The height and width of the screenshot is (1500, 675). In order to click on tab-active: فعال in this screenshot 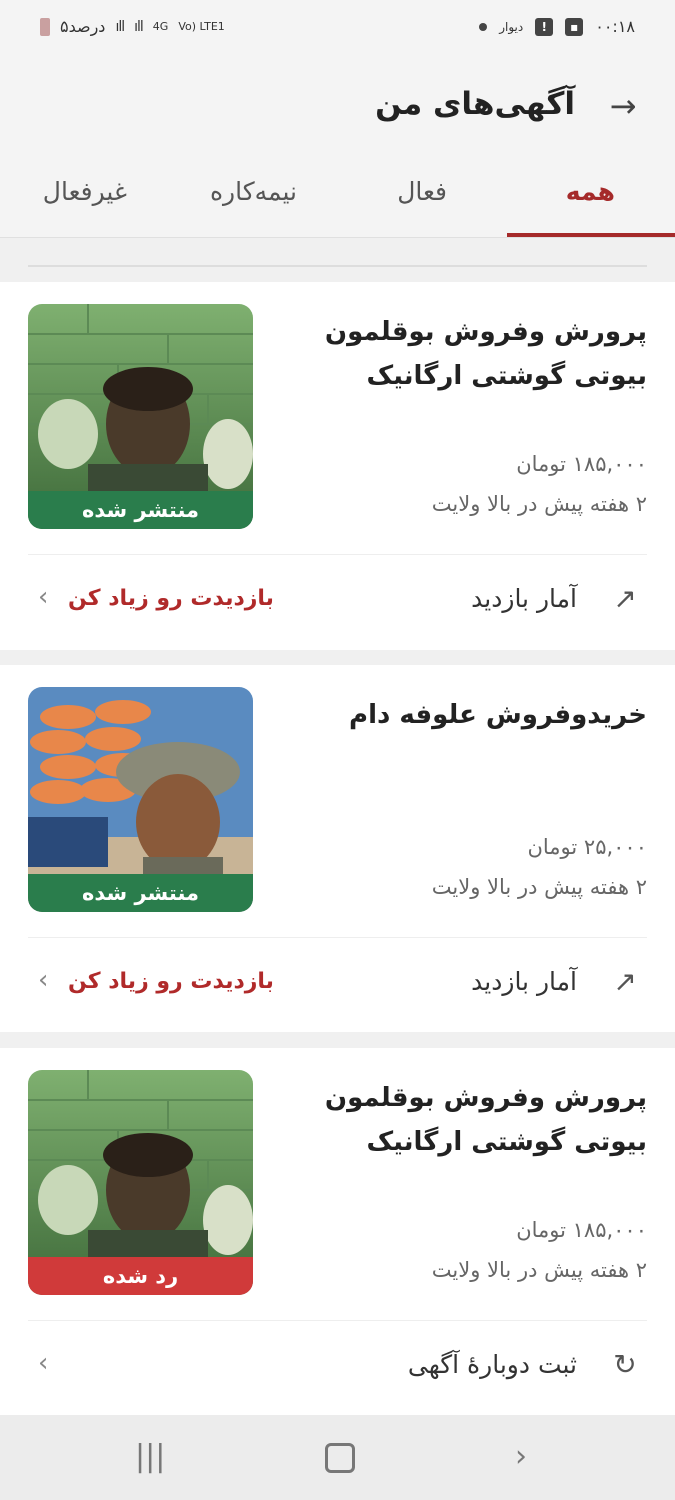, I will do `click(422, 191)`.